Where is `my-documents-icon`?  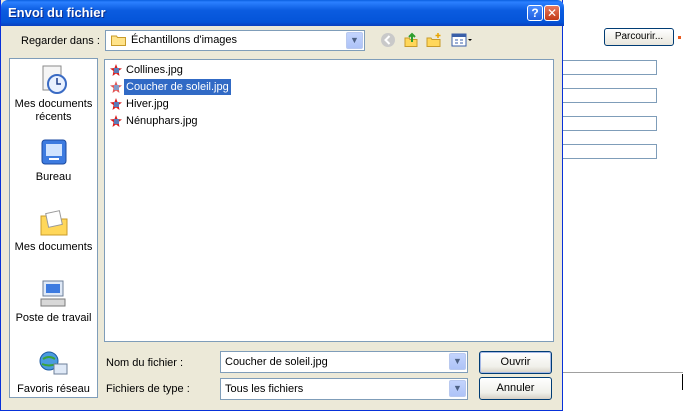
my-documents-icon is located at coordinates (53, 223).